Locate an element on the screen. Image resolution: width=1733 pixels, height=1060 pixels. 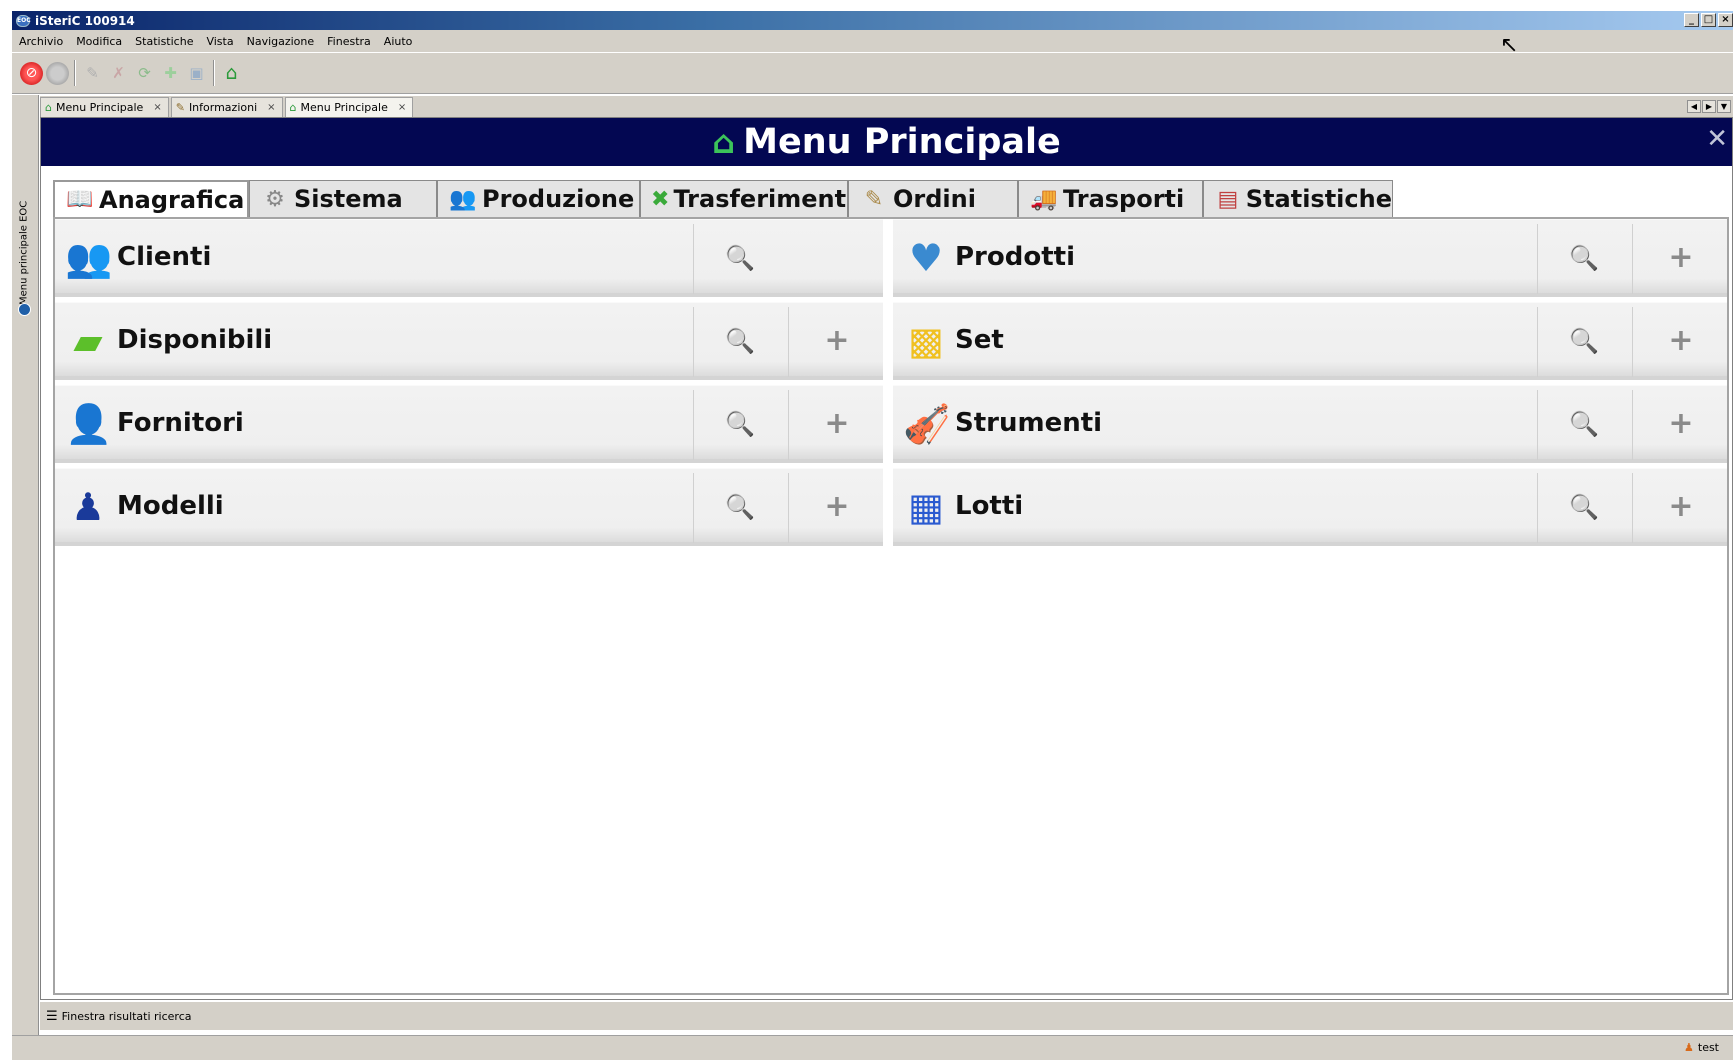
add-icon: ✚ is located at coordinates (170, 73).